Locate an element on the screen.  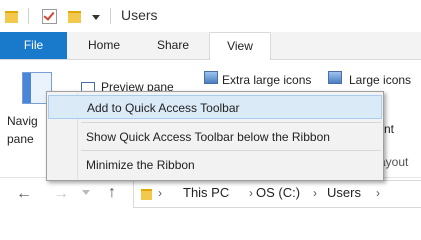
up-arrow-icon: ↑ is located at coordinates (112, 193).